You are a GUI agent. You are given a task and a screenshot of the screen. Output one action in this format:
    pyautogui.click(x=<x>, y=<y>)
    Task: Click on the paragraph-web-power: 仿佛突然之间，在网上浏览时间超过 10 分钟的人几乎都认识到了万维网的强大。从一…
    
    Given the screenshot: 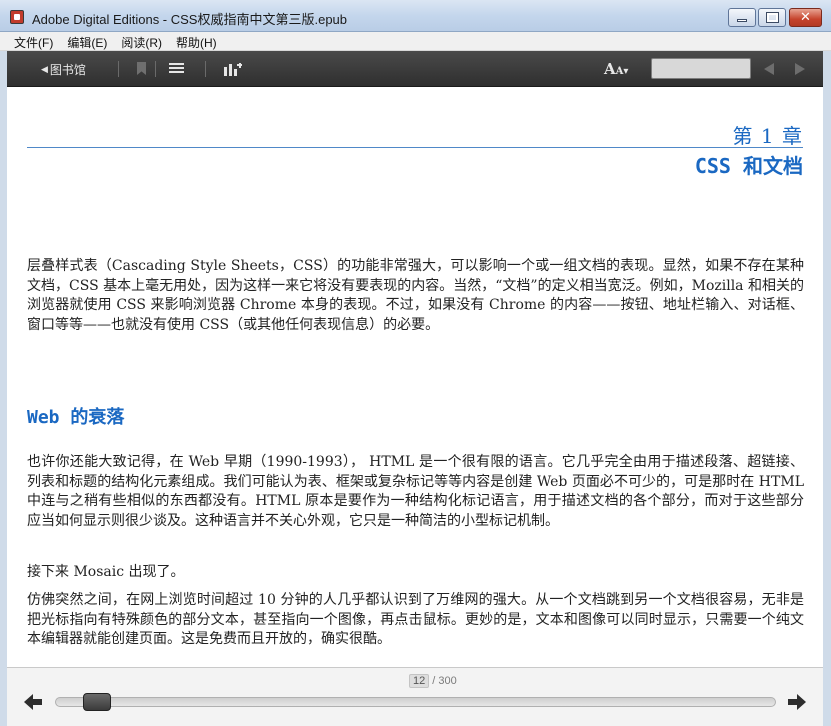 What is the action you would take?
    pyautogui.click(x=415, y=619)
    